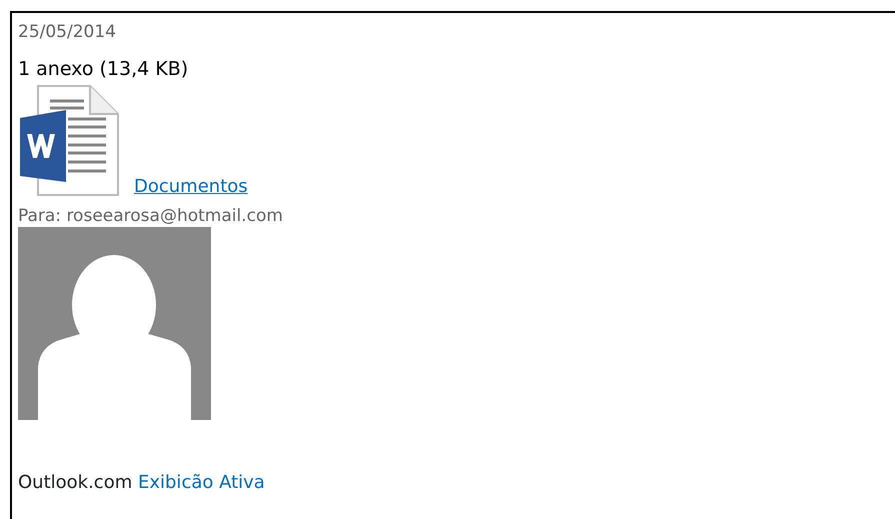 Image resolution: width=895 pixels, height=519 pixels. I want to click on recipient-text: Para: roseearosa@hotmail.com, so click(151, 216).